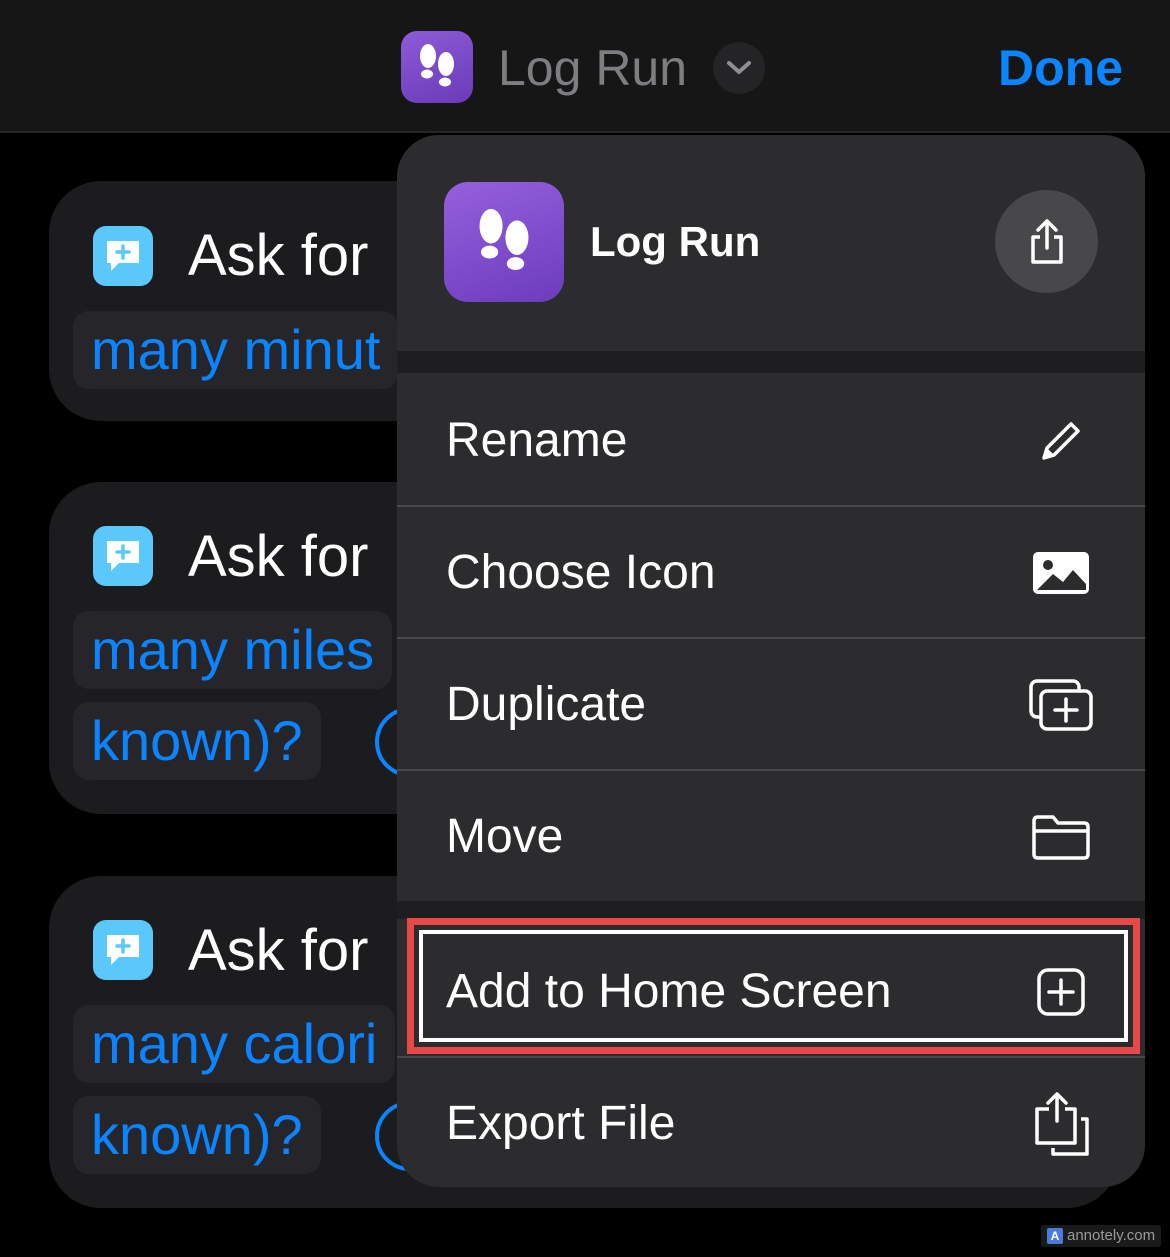 This screenshot has width=1170, height=1257. What do you see at coordinates (1111, 1235) in the screenshot?
I see `watermark-text: annotely.com` at bounding box center [1111, 1235].